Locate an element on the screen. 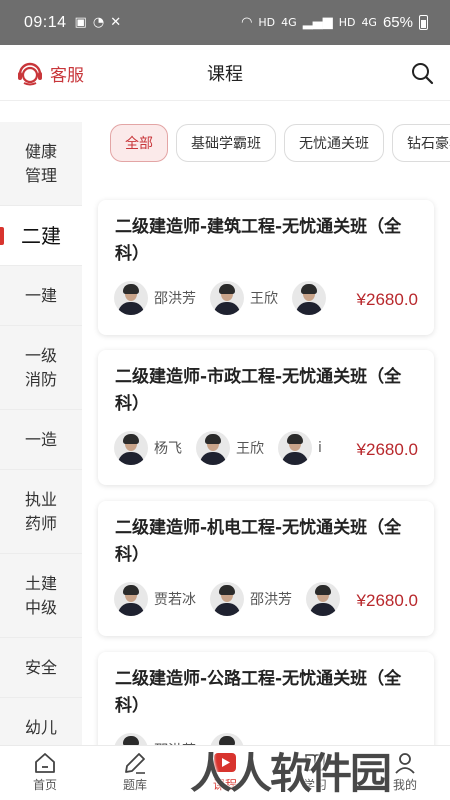 The image size is (450, 800). sidebar-item-label: 健康管理 is located at coordinates (40, 163).